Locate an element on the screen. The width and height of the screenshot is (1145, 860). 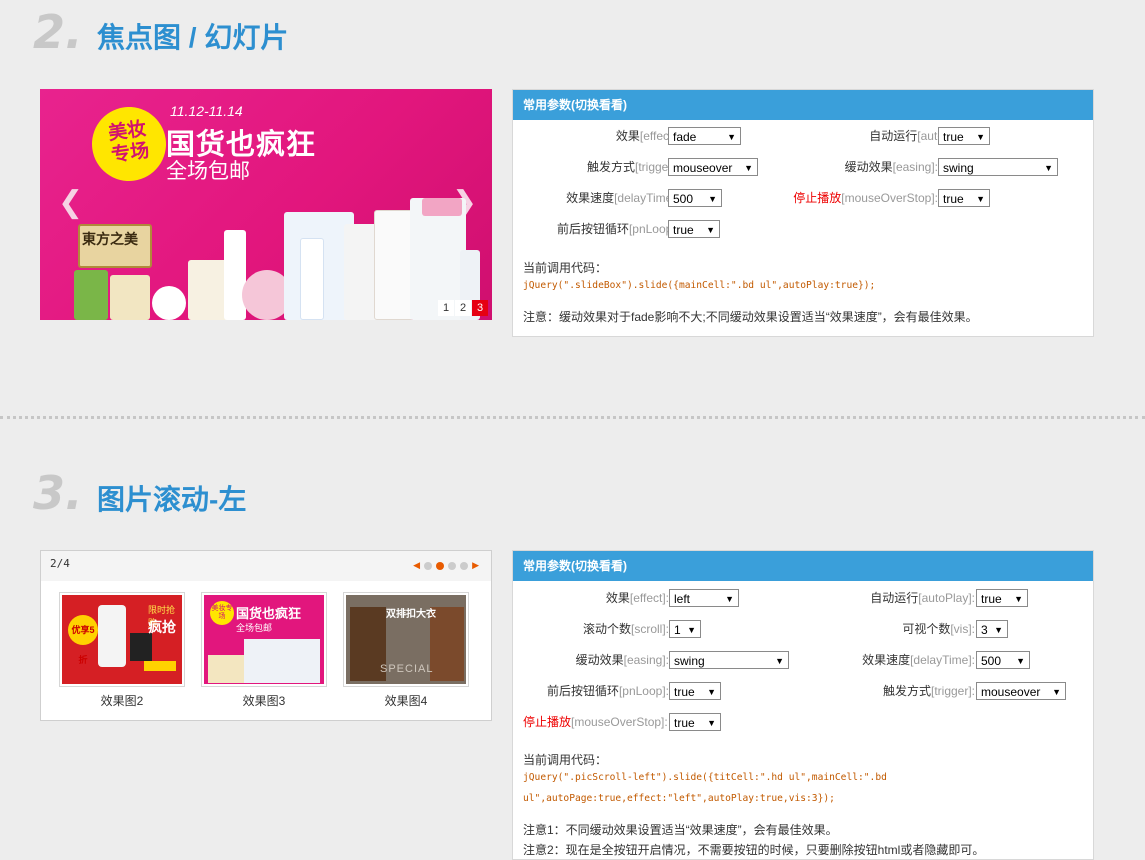
promo-subline: 全场包邮 is located at coordinates (208, 171).